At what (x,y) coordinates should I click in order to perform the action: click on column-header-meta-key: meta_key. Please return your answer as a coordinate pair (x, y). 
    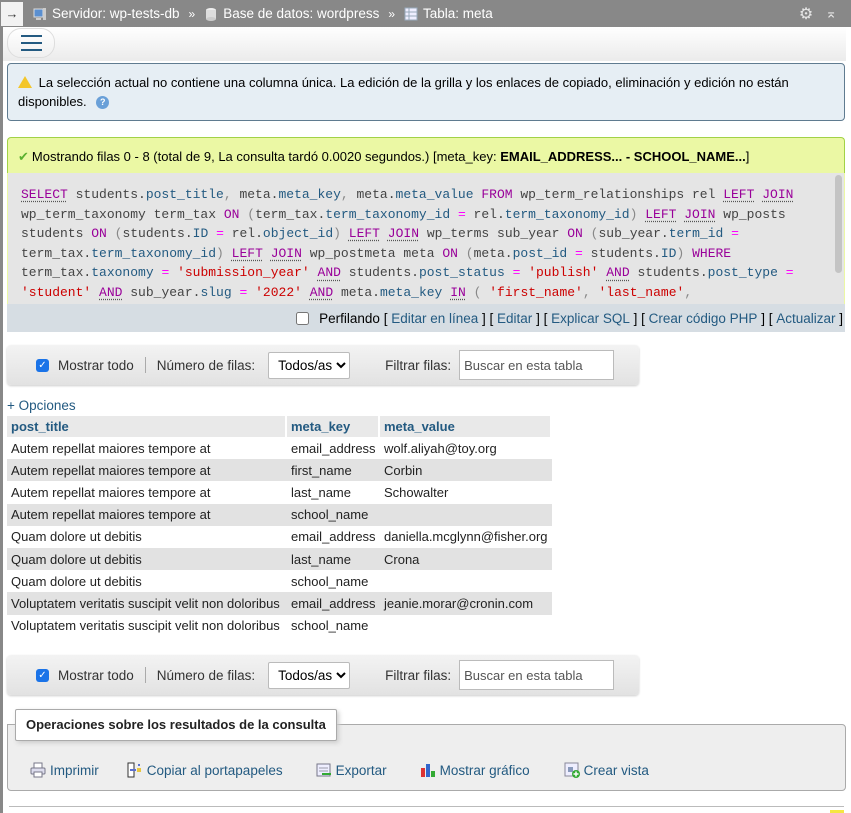
    Looking at the image, I should click on (333, 426).